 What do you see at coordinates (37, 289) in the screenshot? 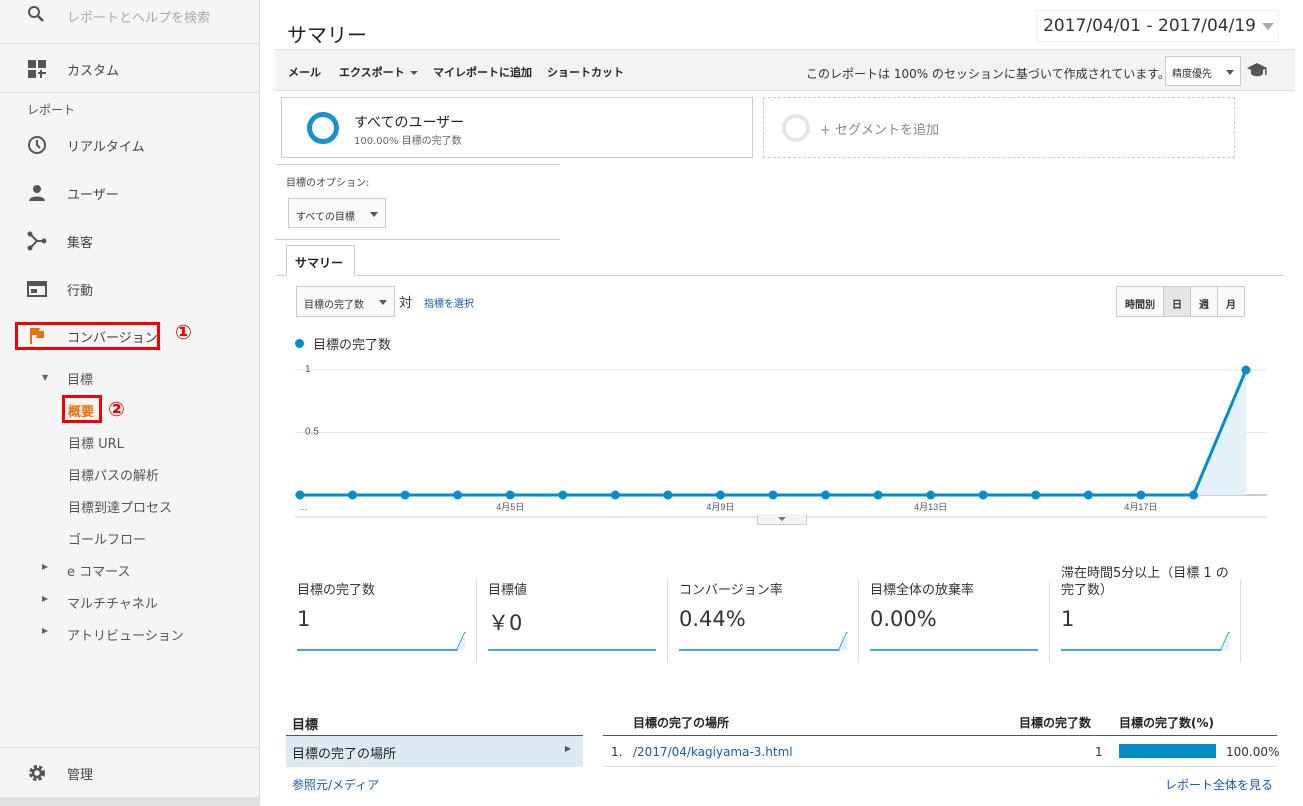
I see `behavior-icon` at bounding box center [37, 289].